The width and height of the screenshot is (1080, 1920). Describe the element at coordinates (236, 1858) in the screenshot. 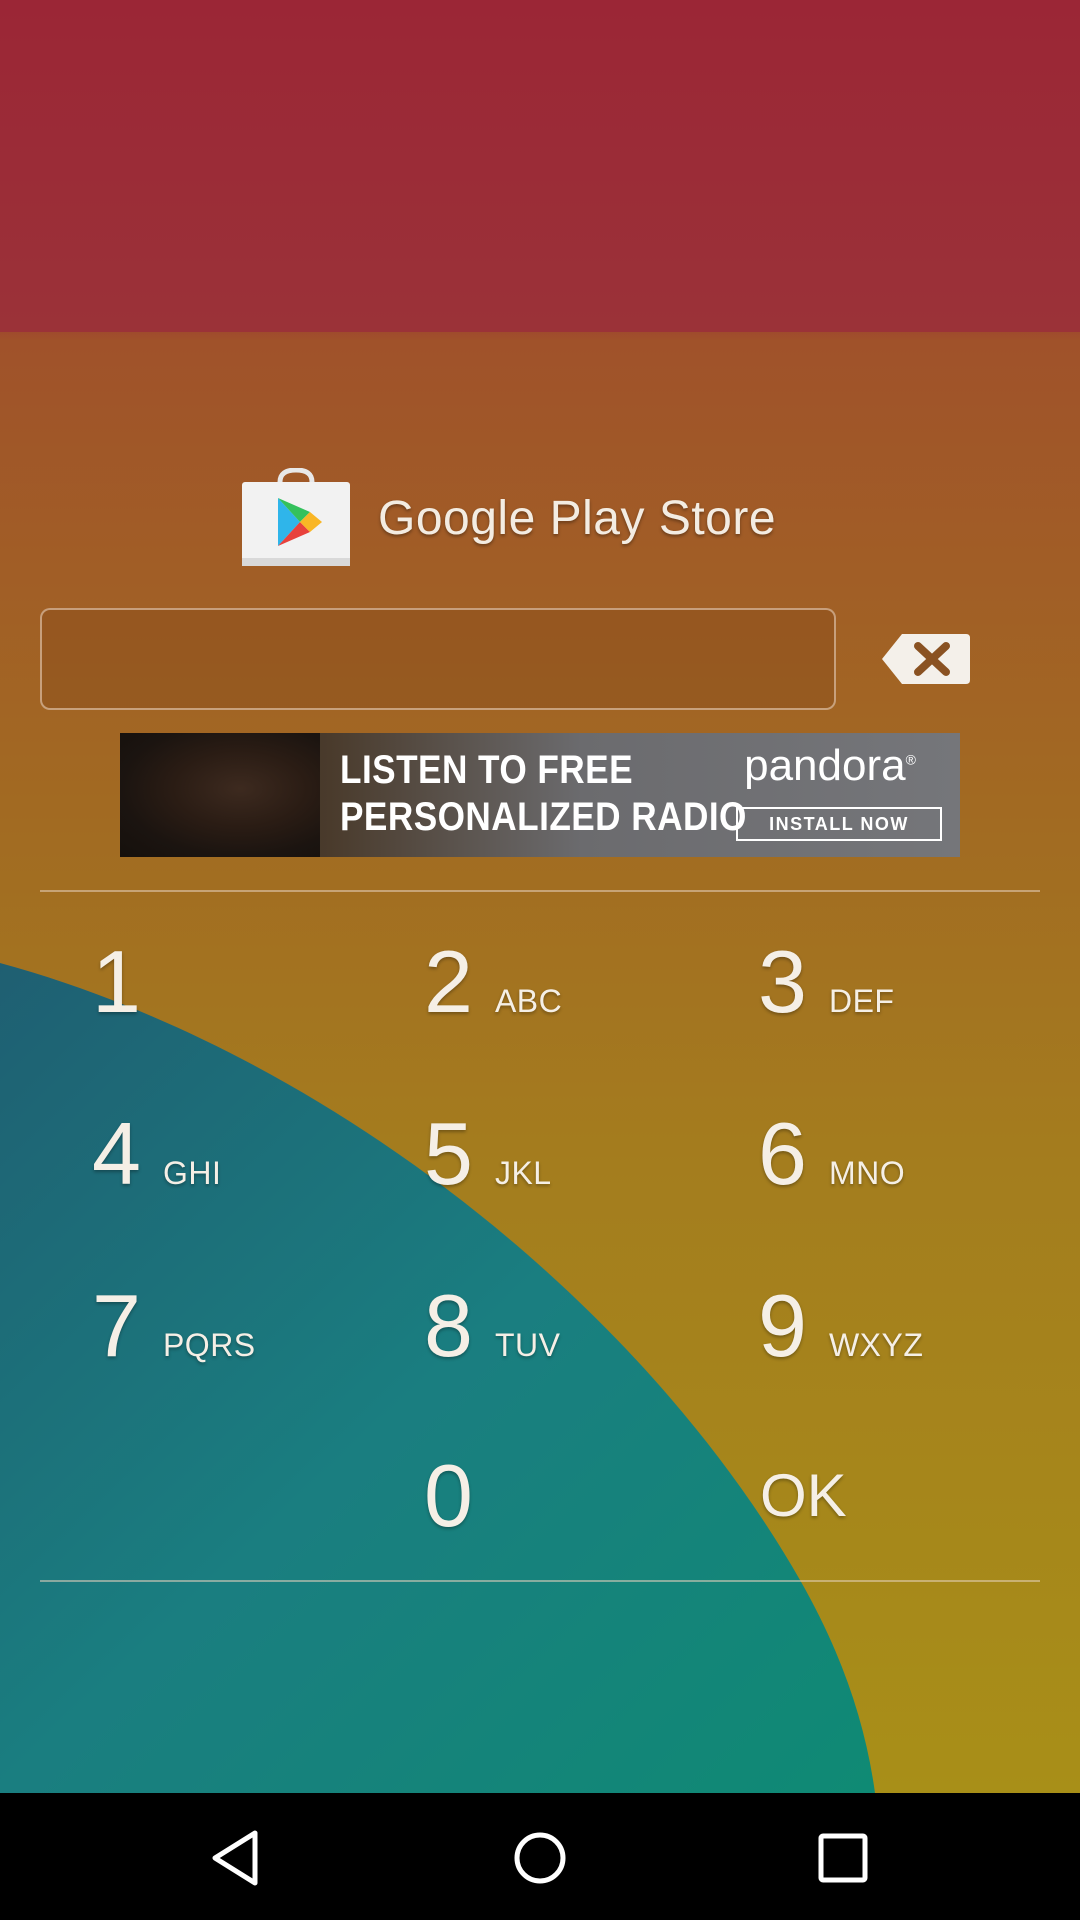

I see `back-icon` at that location.